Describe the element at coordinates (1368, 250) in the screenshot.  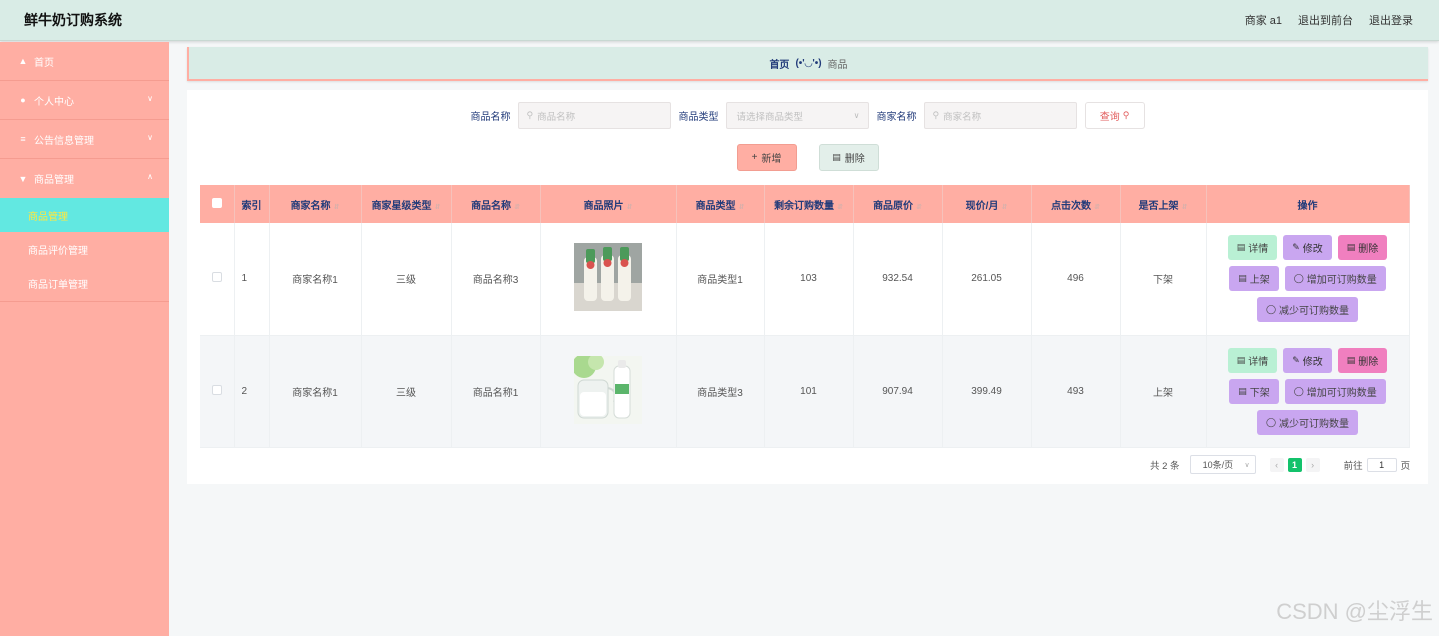
I see `delete-label: 删除` at that location.